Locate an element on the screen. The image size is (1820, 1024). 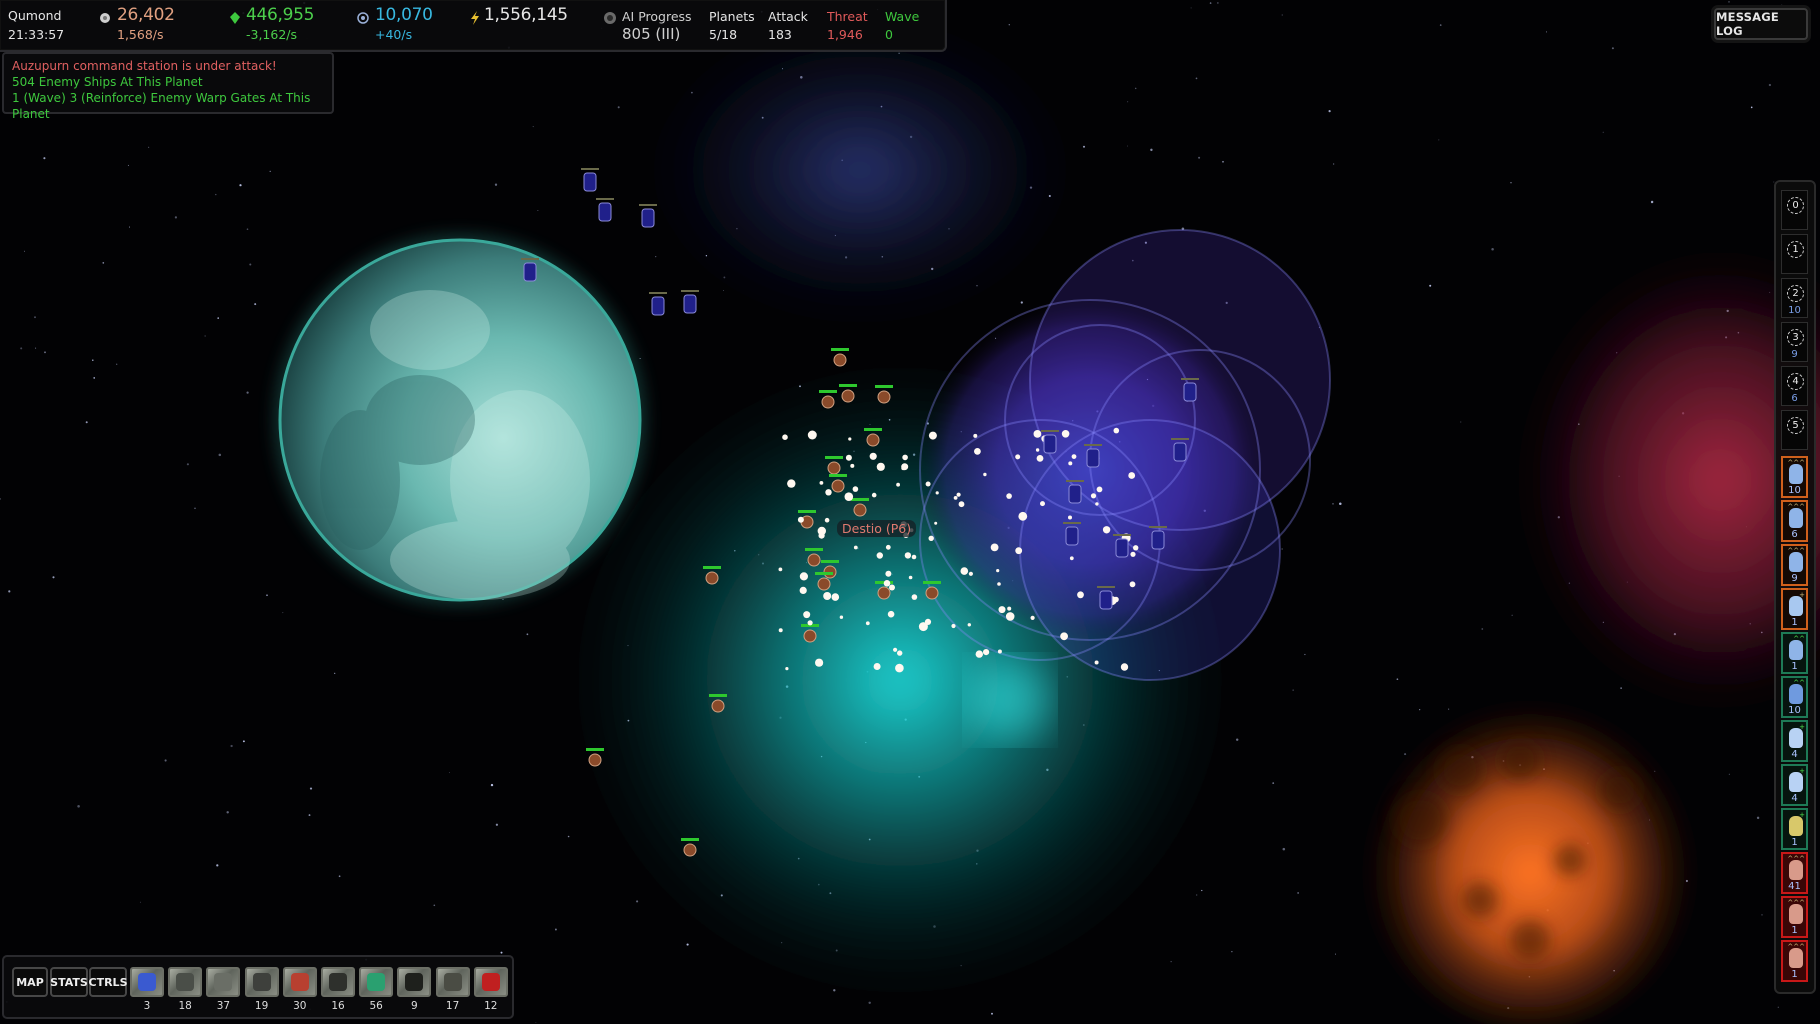
alert-enemy-ships: 504 Enemy Ships At This Planet is located at coordinates (107, 82).